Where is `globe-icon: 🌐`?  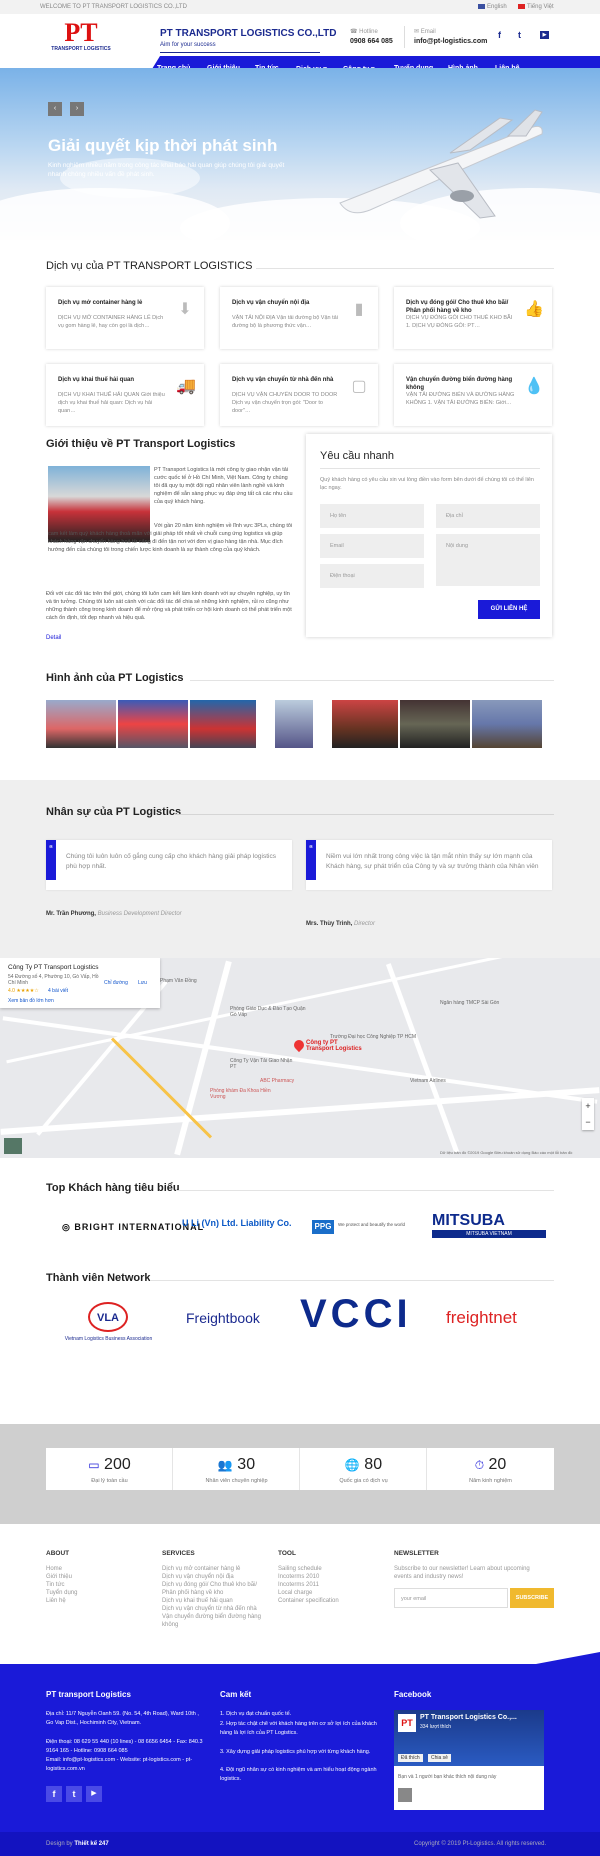 globe-icon: 🌐 is located at coordinates (352, 1465).